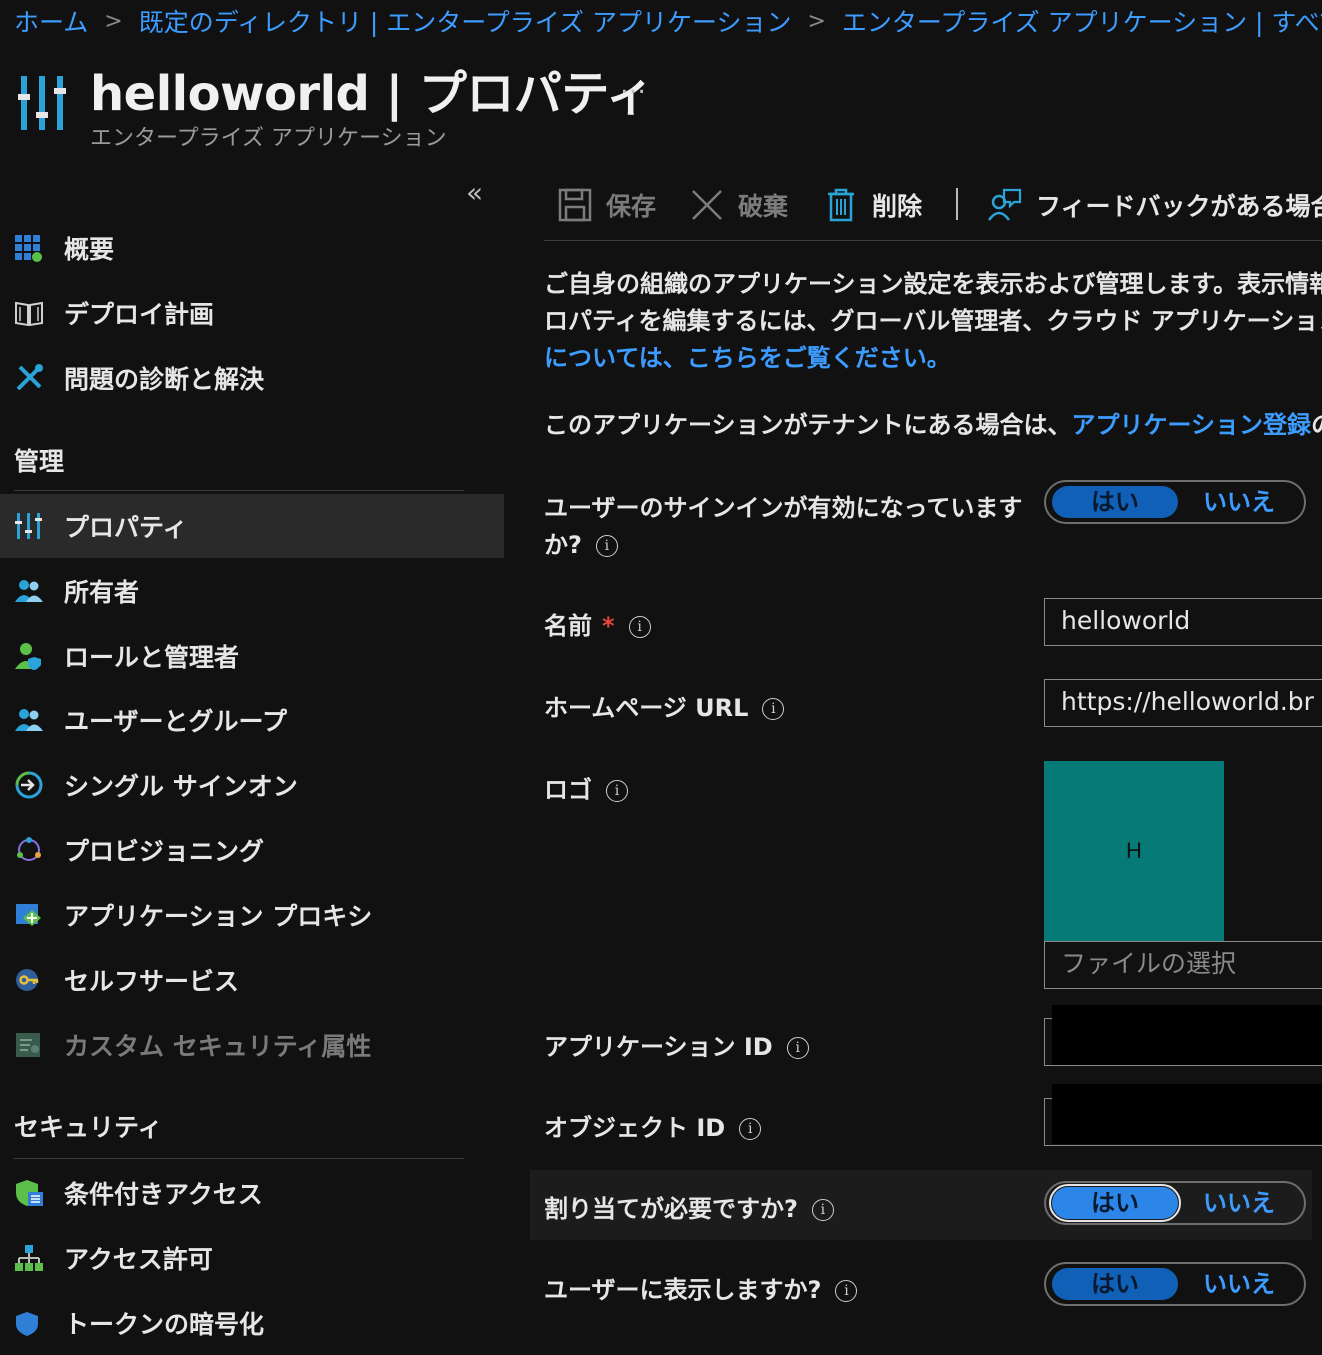 The image size is (1322, 1355). Describe the element at coordinates (27, 1324) in the screenshot. I see `token-encryption-icon` at that location.